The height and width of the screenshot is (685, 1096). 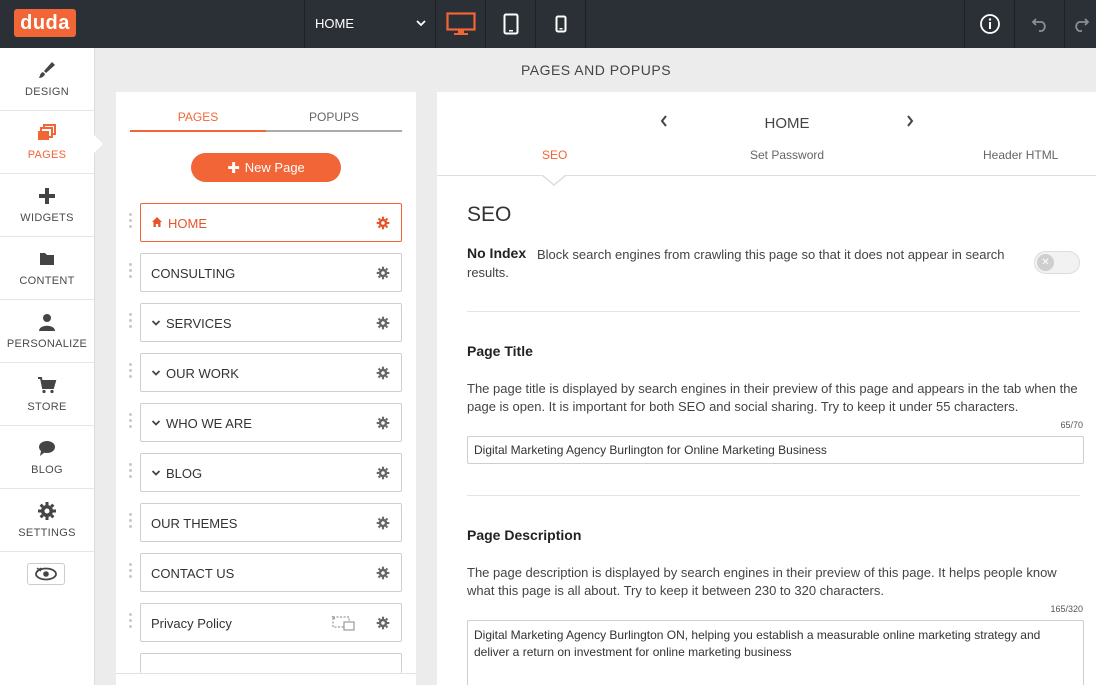 What do you see at coordinates (271, 472) in the screenshot?
I see `page-row-blog: BLOG` at bounding box center [271, 472].